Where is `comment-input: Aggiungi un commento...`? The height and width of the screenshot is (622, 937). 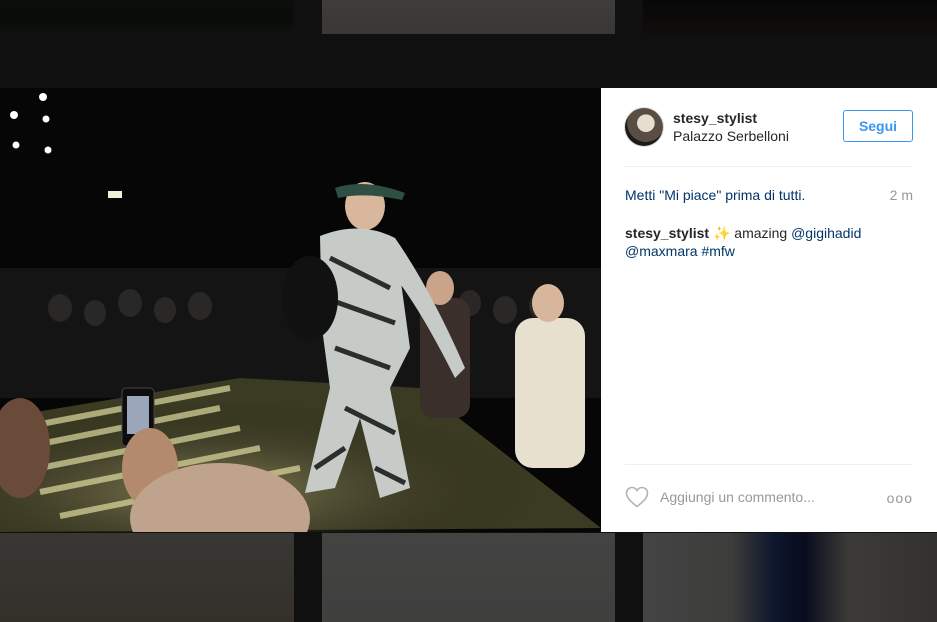 comment-input: Aggiungi un commento... is located at coordinates (737, 497).